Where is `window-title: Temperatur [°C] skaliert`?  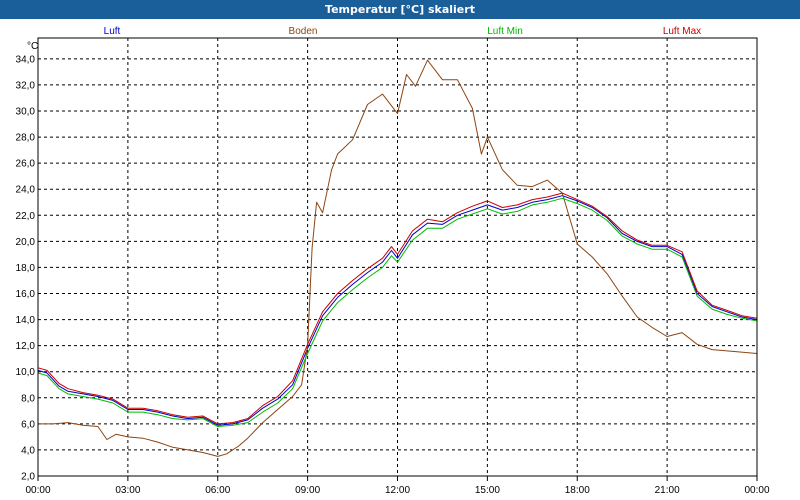 window-title: Temperatur [°C] skaliert is located at coordinates (400, 9).